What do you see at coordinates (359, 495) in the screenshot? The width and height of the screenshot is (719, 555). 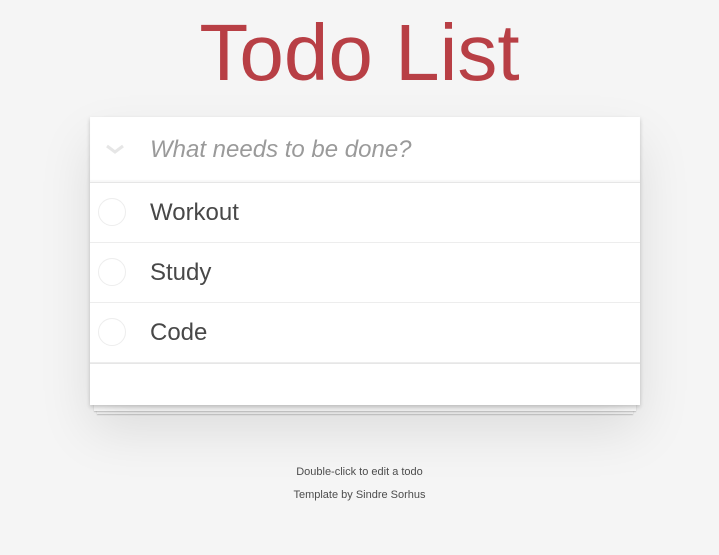 I see `info-credit: Template by Sindre Sorhus` at bounding box center [359, 495].